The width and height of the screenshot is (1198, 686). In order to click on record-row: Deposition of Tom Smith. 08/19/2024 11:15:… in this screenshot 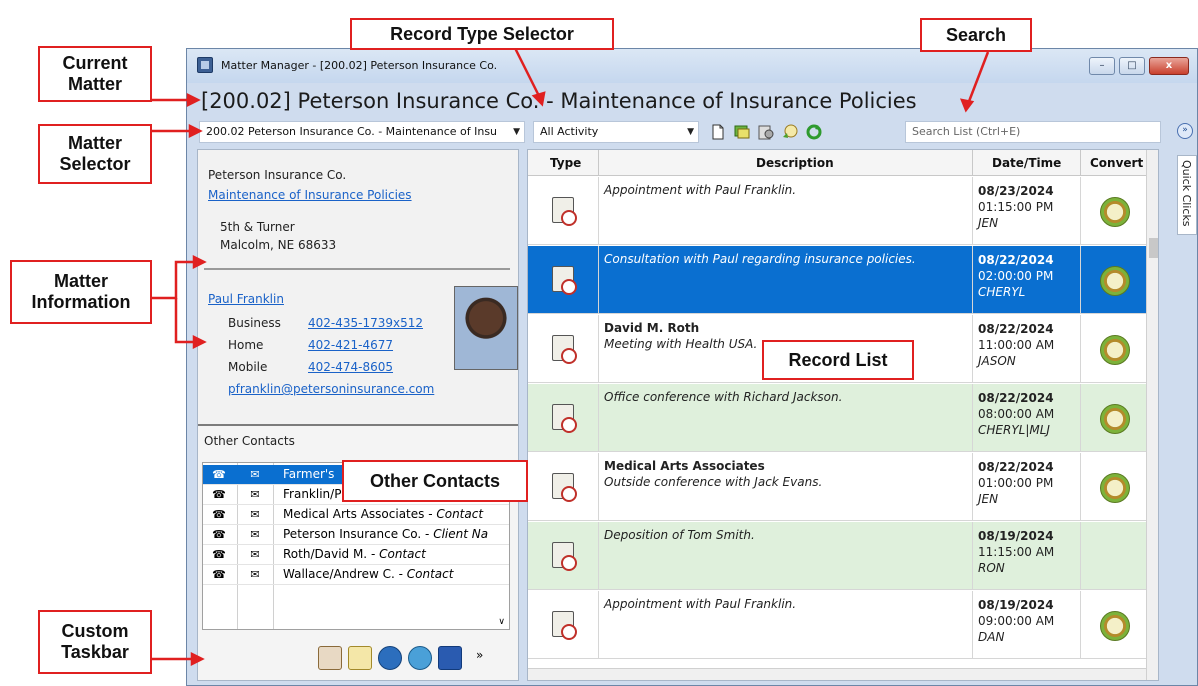, I will do `click(837, 556)`.